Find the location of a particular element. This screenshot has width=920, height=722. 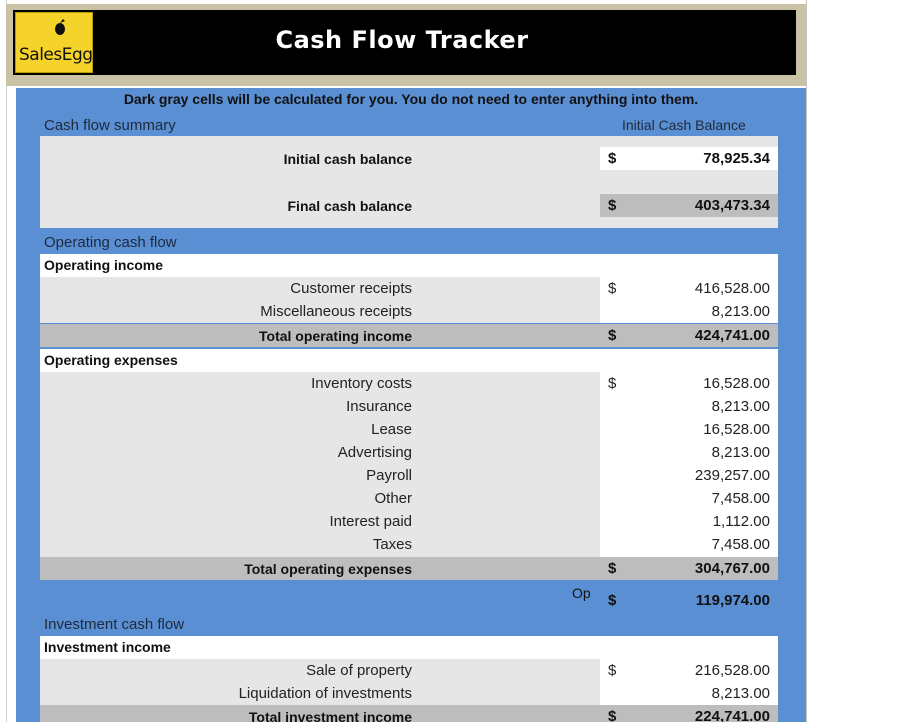

initial-balance-label: Initial cash balance is located at coordinates (347, 159).